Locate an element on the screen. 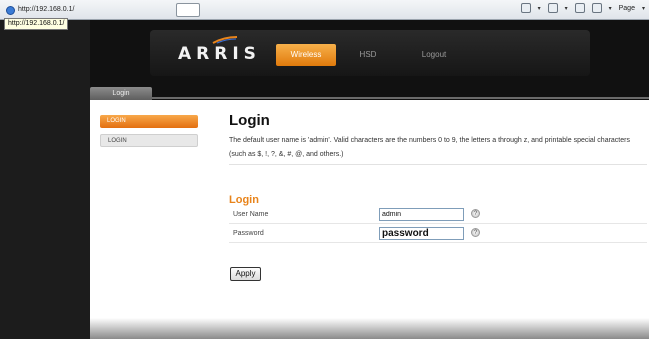 This screenshot has width=649, height=339. print-icon is located at coordinates (596, 8).